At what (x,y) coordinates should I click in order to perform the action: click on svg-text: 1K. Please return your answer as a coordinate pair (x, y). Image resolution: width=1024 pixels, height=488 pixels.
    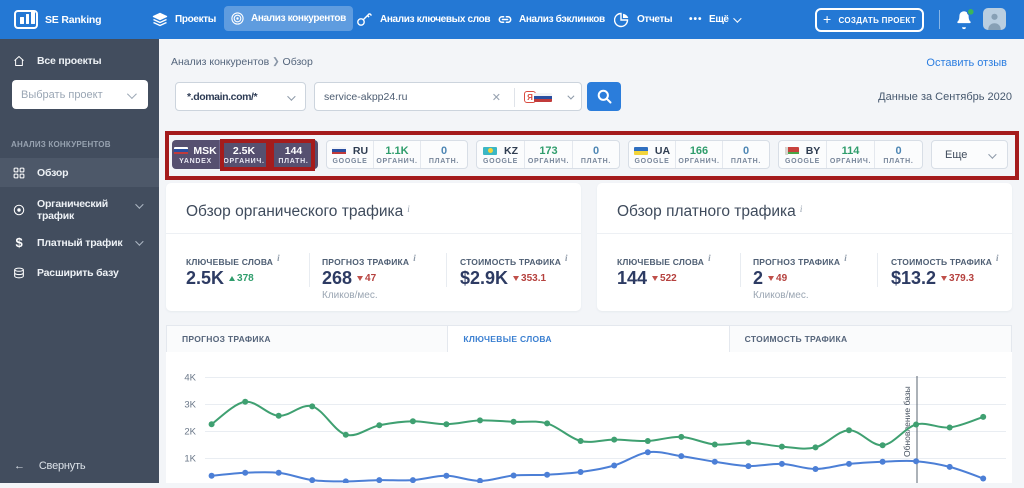
    Looking at the image, I should click on (190, 459).